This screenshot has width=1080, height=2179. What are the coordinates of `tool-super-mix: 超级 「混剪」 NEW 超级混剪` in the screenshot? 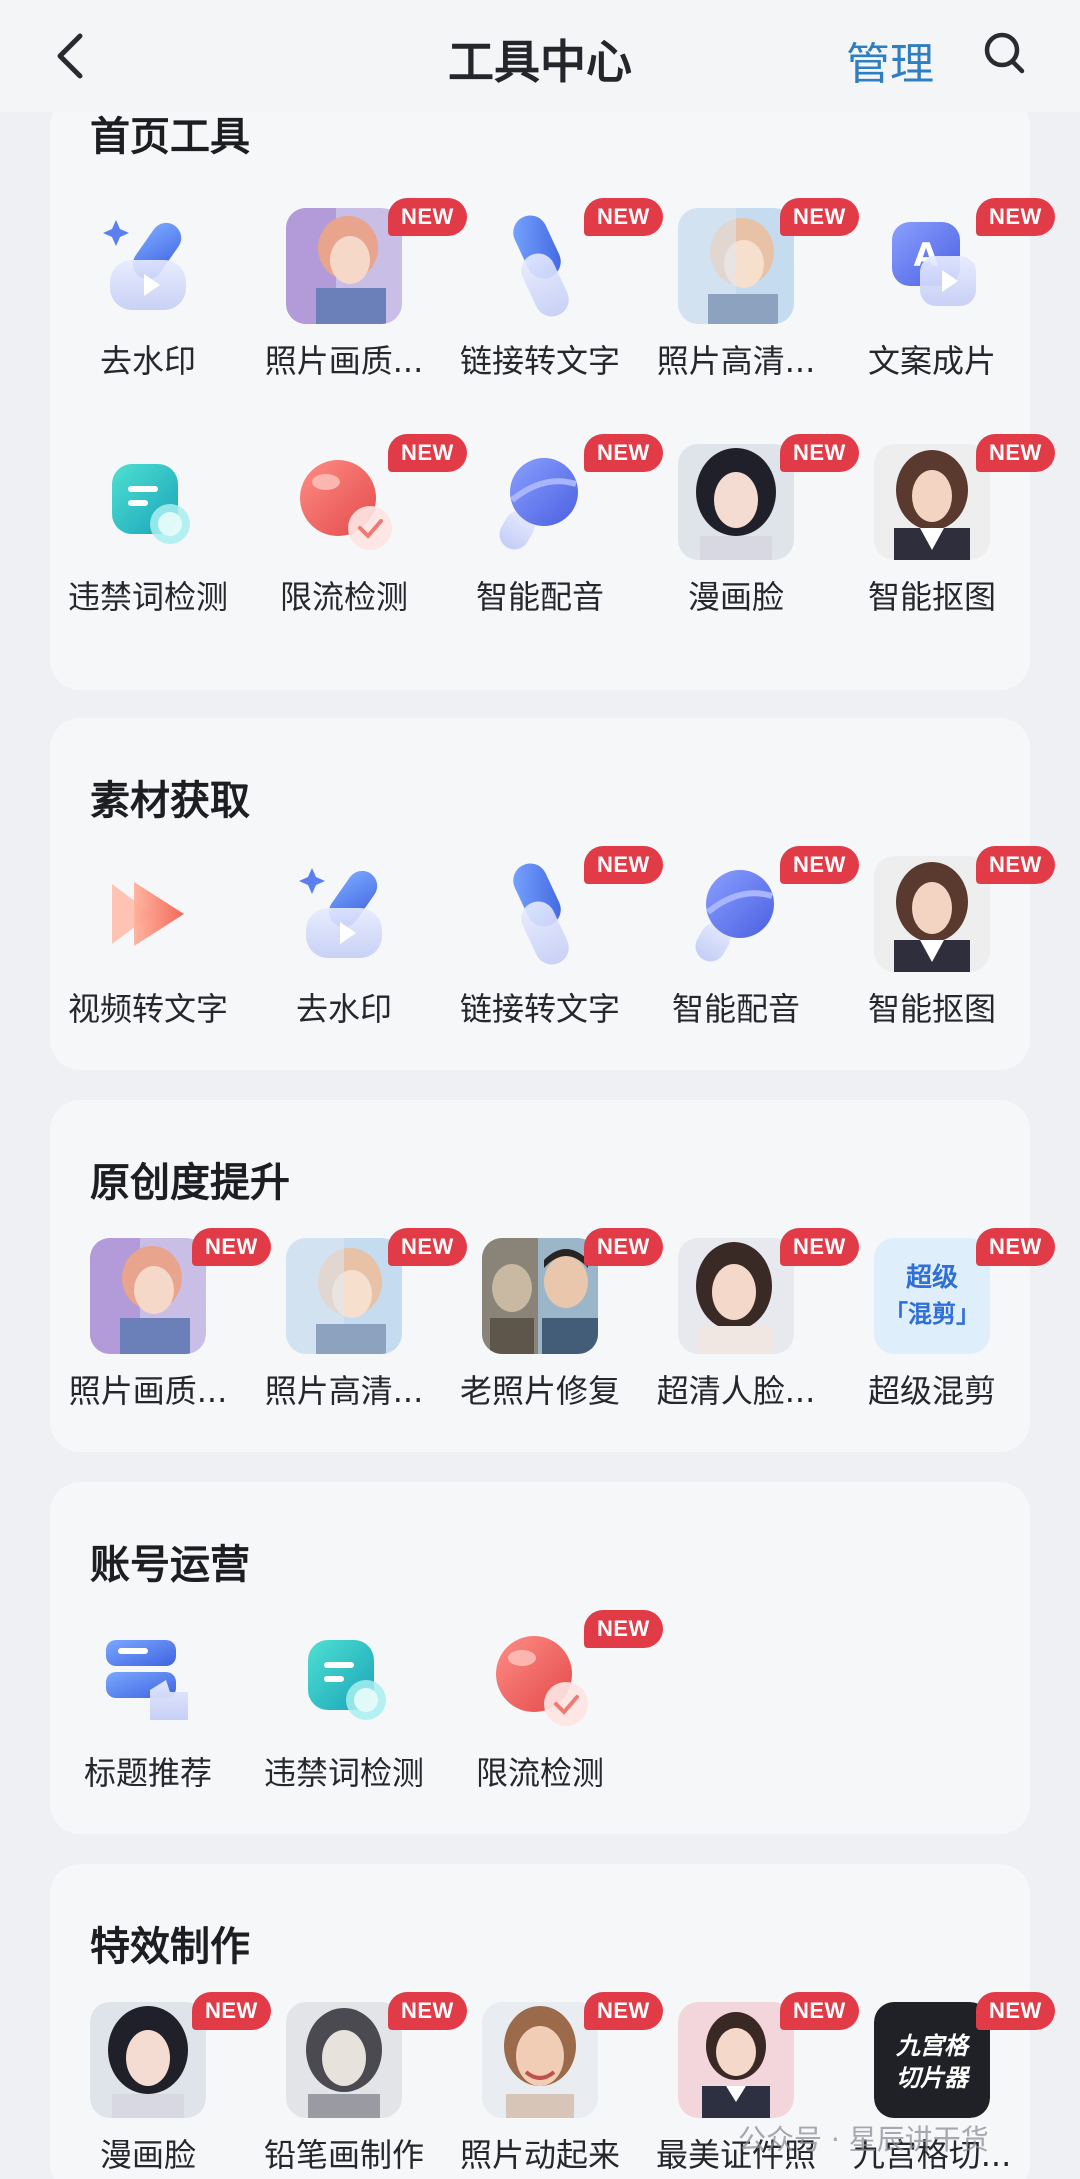 It's located at (944, 1328).